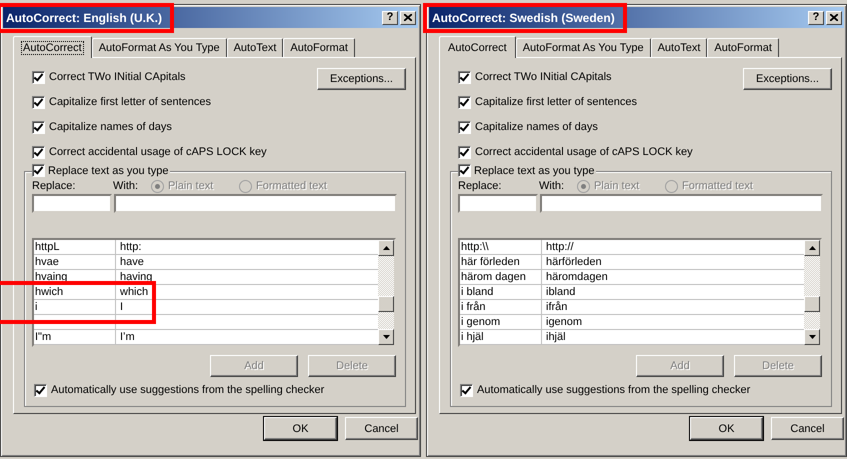 Image resolution: width=847 pixels, height=459 pixels. Describe the element at coordinates (673, 322) in the screenshot. I see `table-cell: igenom` at that location.